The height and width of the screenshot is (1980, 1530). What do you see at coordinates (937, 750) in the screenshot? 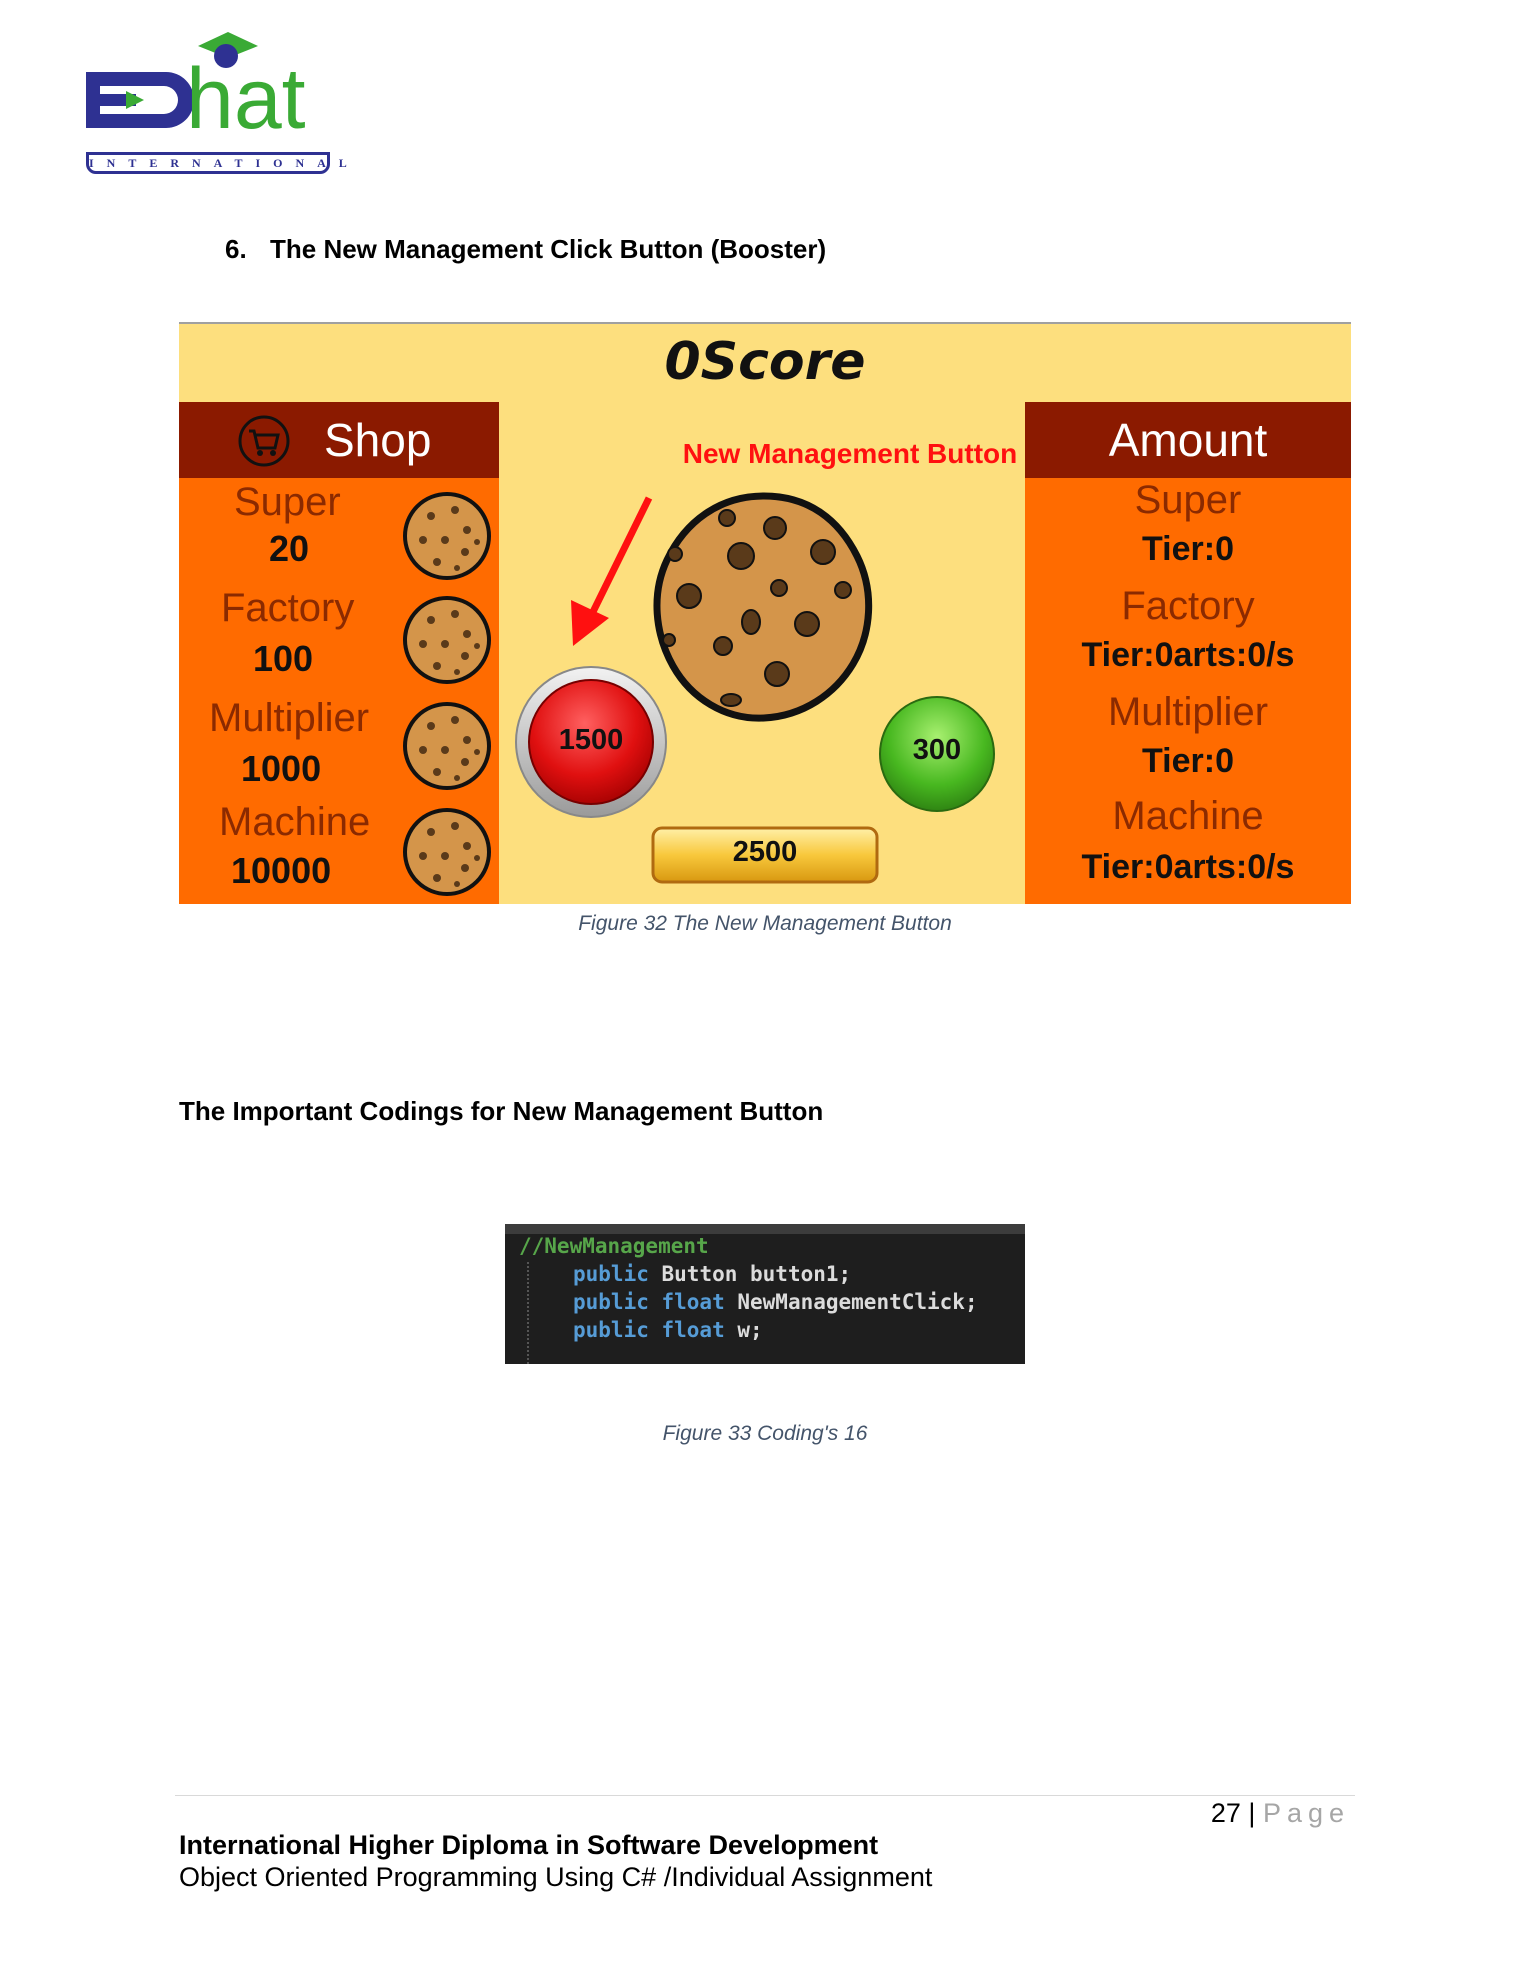
I see `green-booster-button-label: 300` at bounding box center [937, 750].